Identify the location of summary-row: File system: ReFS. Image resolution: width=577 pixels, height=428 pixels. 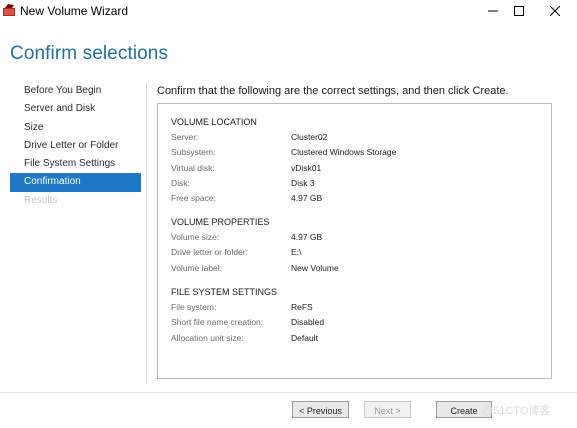
(242, 307).